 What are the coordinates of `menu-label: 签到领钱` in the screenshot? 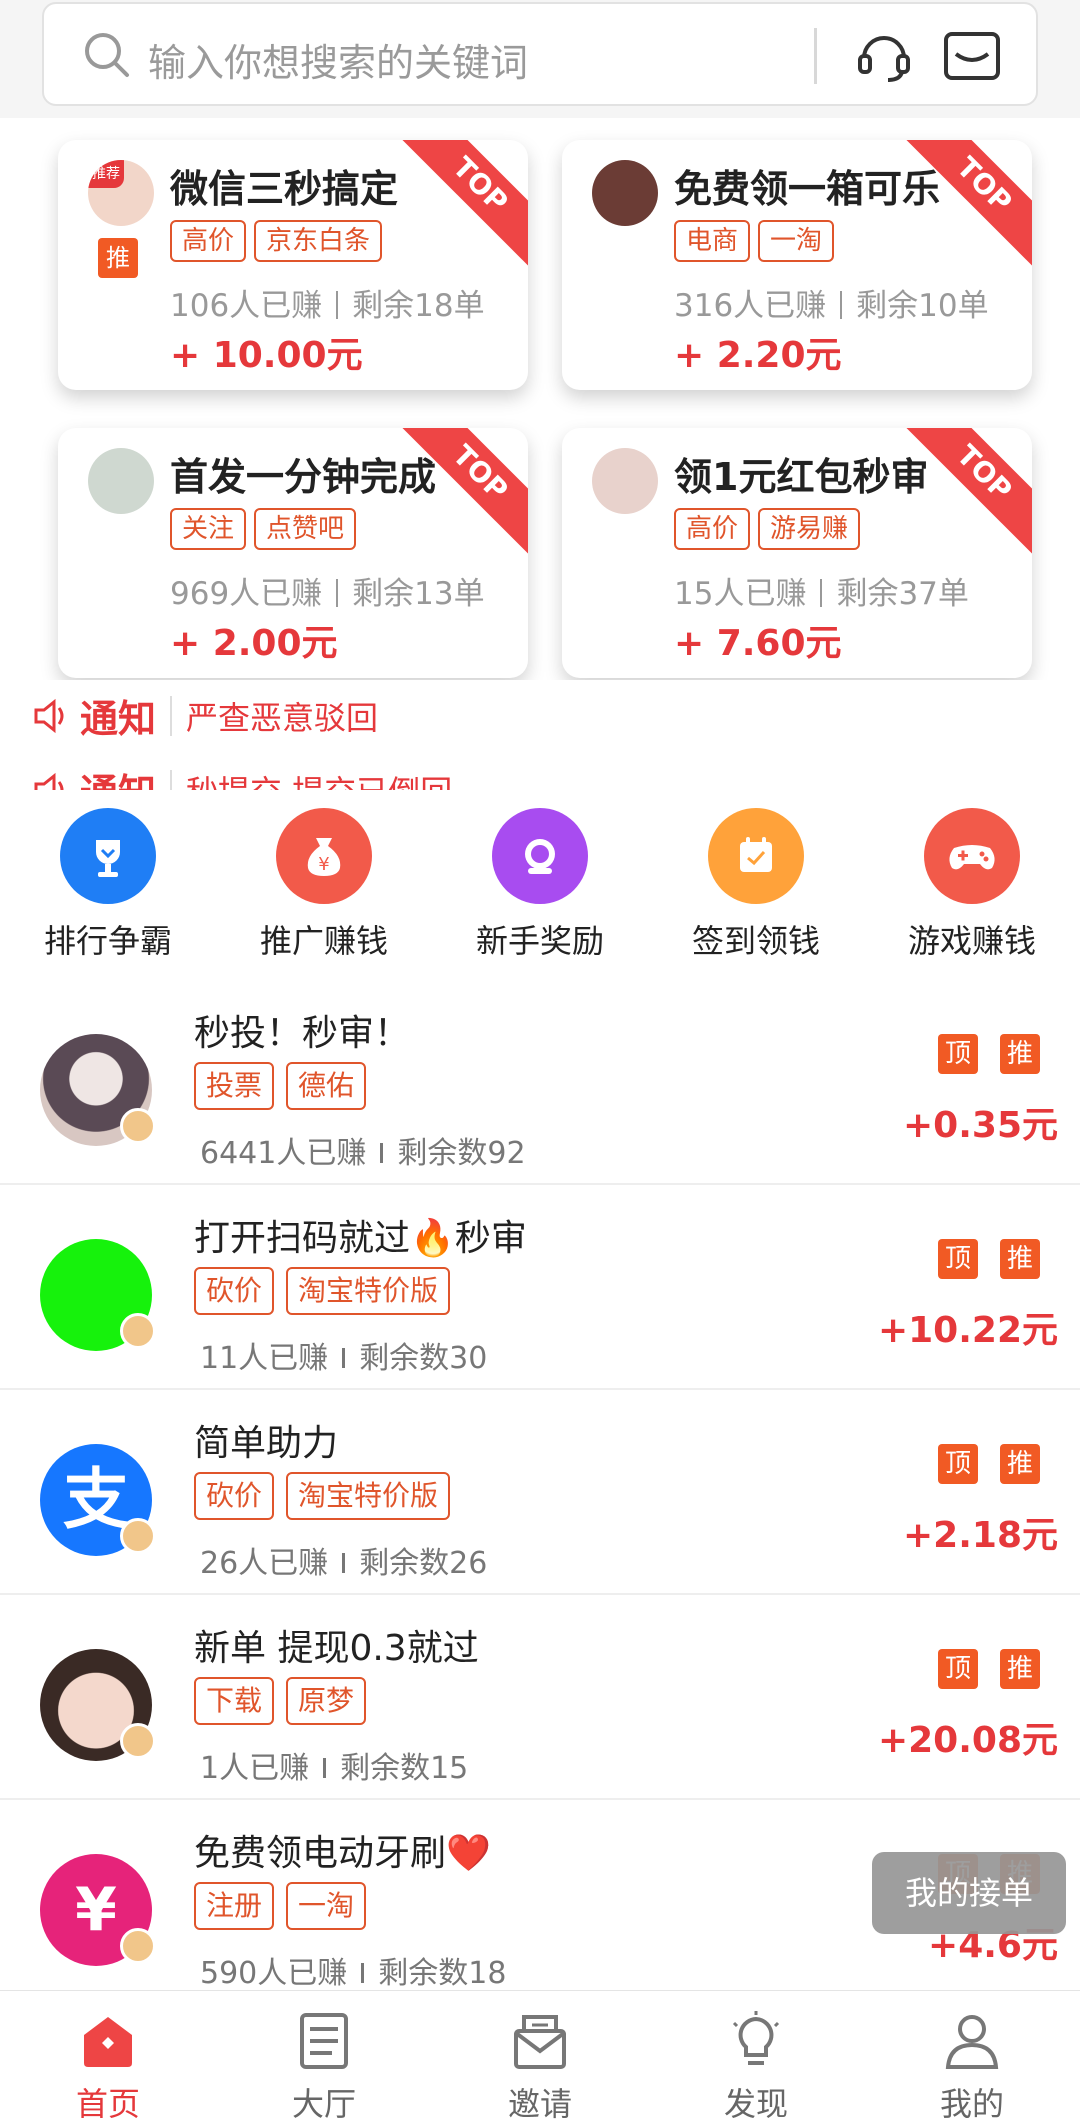 It's located at (755, 941).